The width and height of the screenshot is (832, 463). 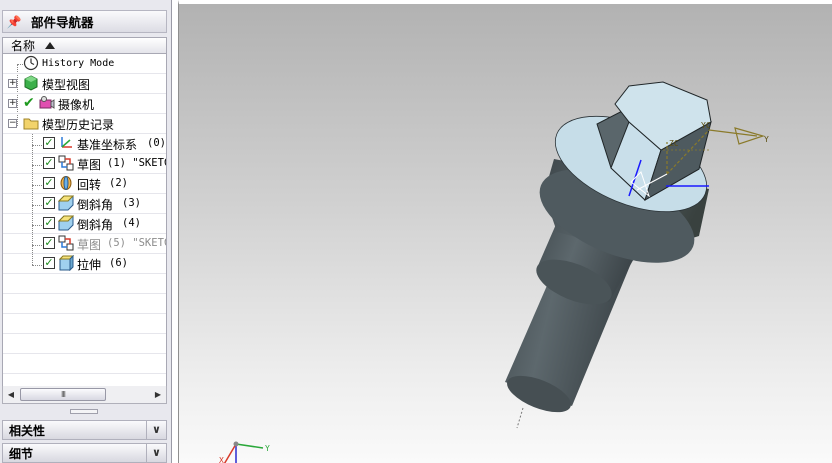 I want to click on tree-item-sketch-1: ✓ 草图 (1) "SKETC, so click(x=85, y=164).